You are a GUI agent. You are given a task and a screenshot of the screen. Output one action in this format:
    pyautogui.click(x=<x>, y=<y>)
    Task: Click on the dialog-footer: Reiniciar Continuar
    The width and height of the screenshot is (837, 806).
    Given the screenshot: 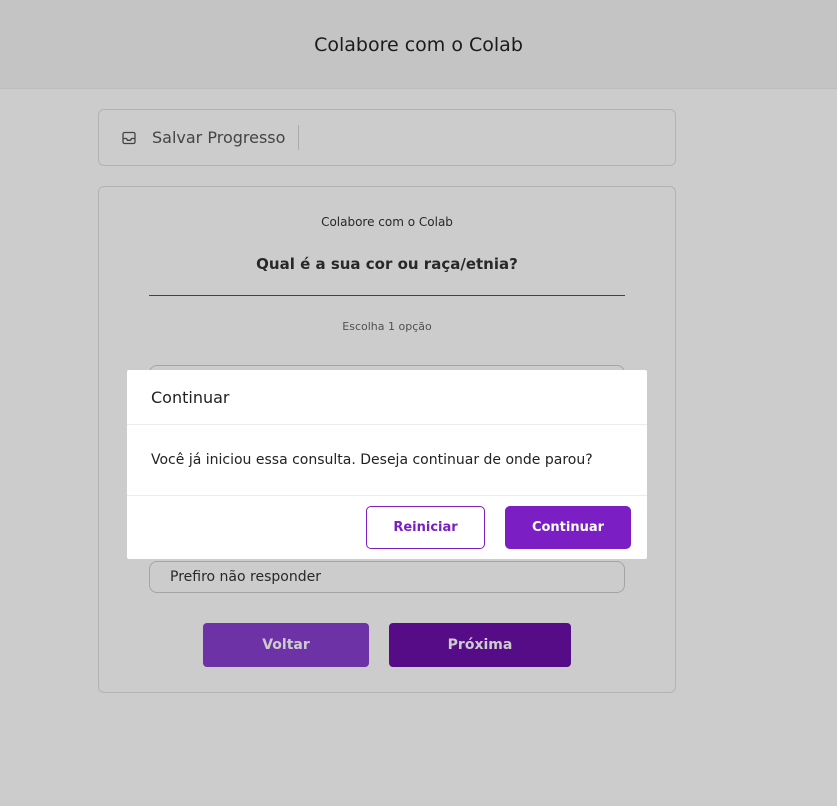 What is the action you would take?
    pyautogui.click(x=387, y=527)
    